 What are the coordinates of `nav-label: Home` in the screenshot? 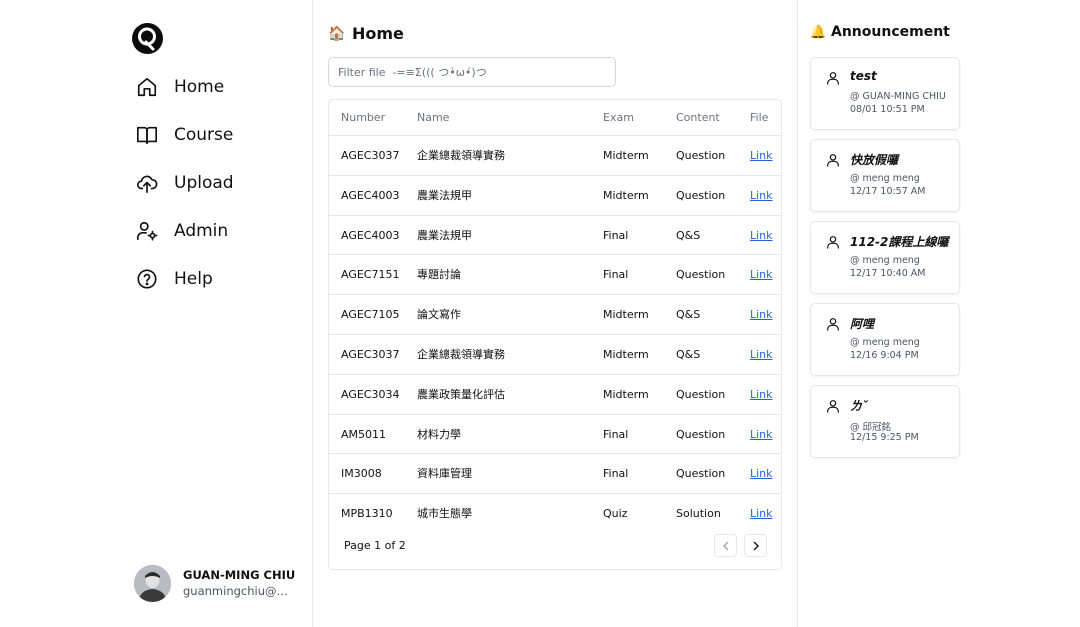 It's located at (199, 87).